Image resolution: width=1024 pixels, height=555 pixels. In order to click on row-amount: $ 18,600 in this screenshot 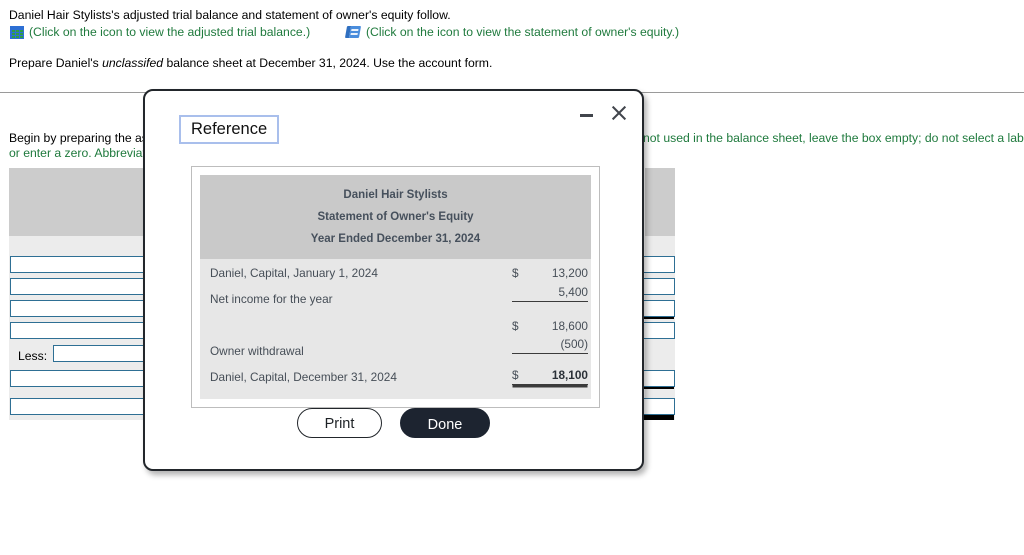, I will do `click(550, 327)`.